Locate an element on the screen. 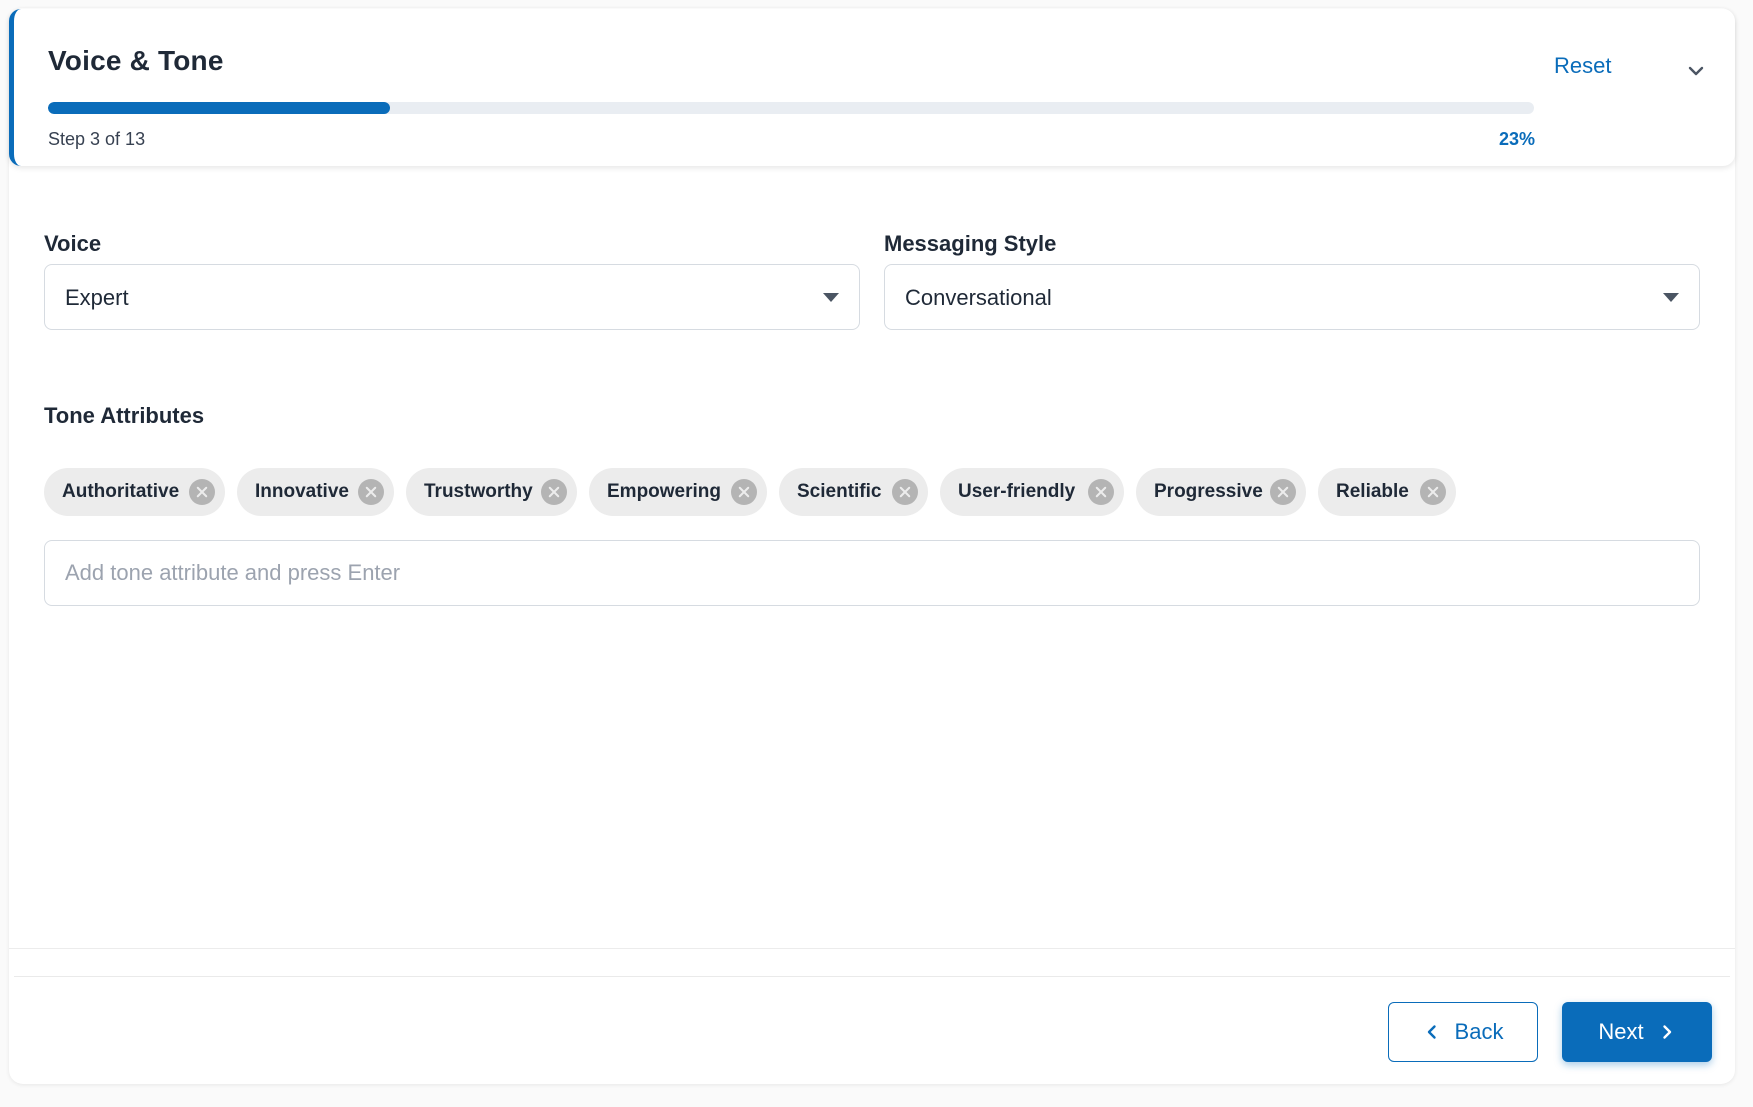 This screenshot has height=1107, width=1753. page-title: Voice & Tone is located at coordinates (136, 60).